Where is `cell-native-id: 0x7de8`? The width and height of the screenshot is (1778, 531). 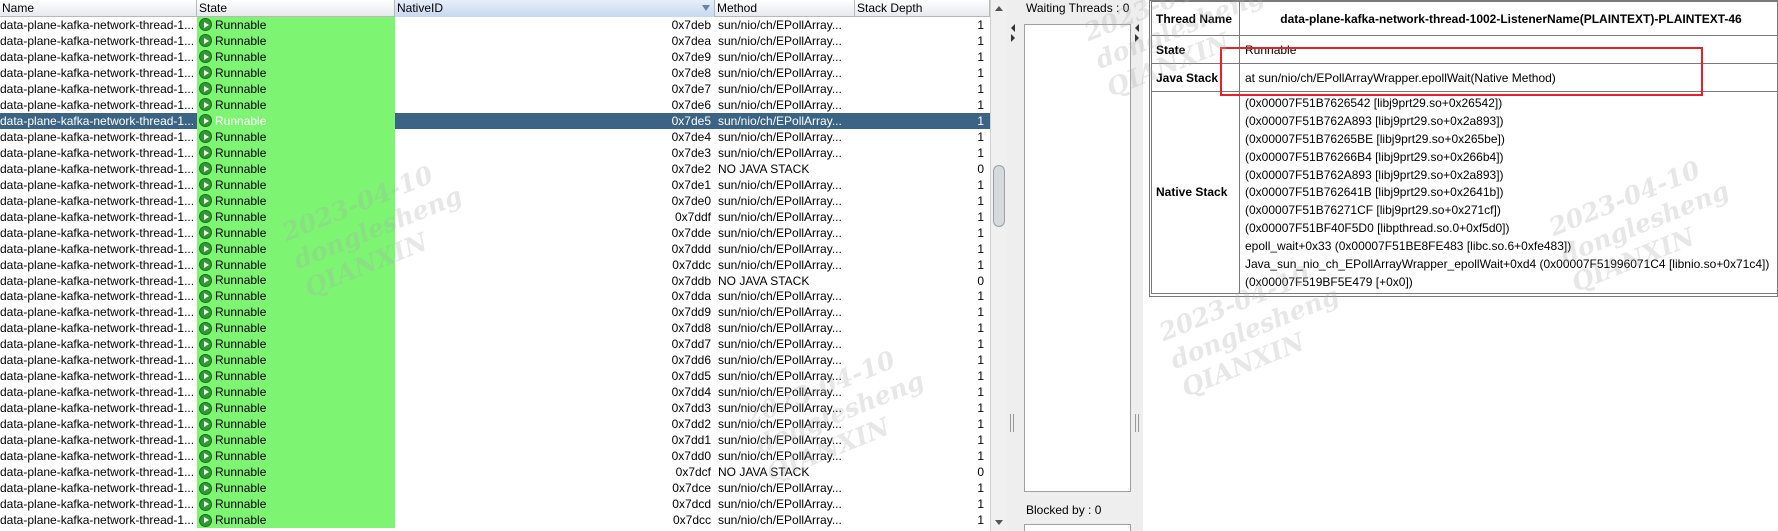 cell-native-id: 0x7de8 is located at coordinates (691, 72).